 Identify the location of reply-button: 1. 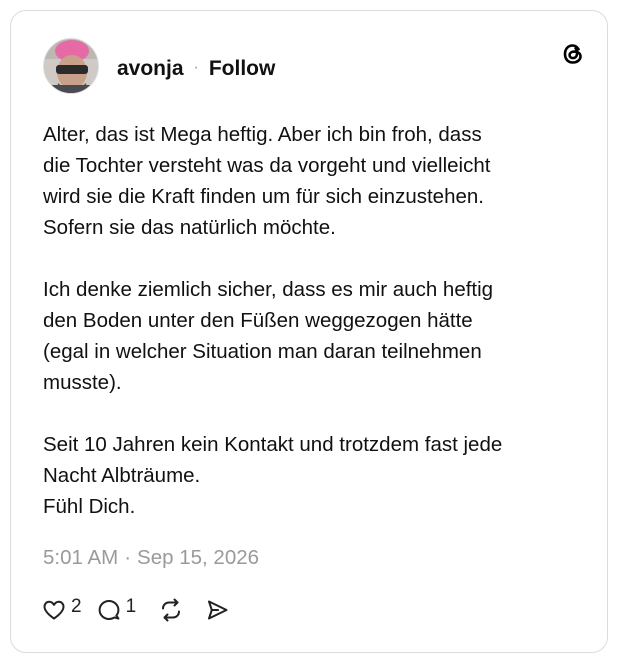
(116, 609).